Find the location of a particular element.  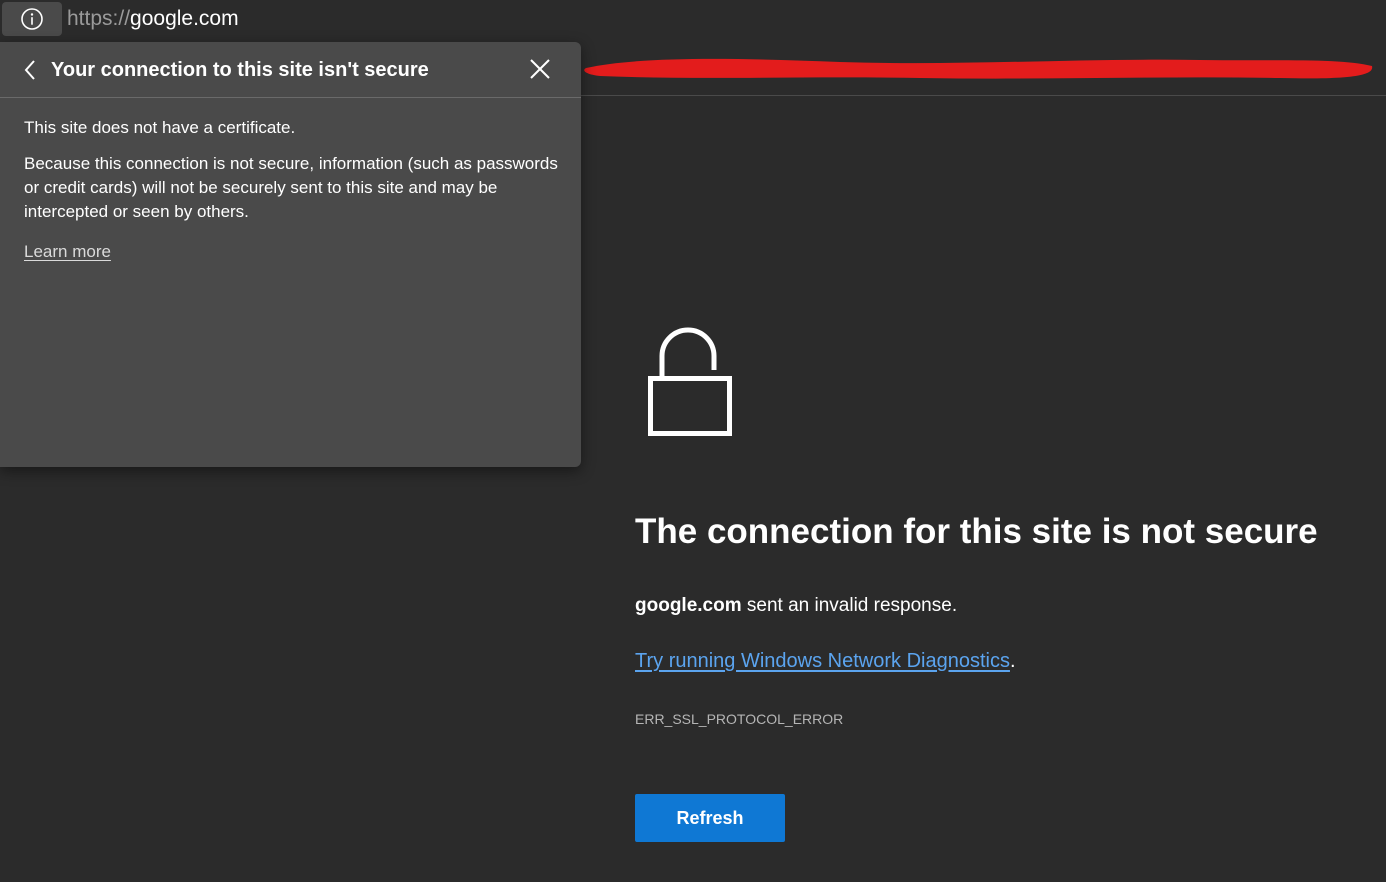

info-icon is located at coordinates (32, 19).